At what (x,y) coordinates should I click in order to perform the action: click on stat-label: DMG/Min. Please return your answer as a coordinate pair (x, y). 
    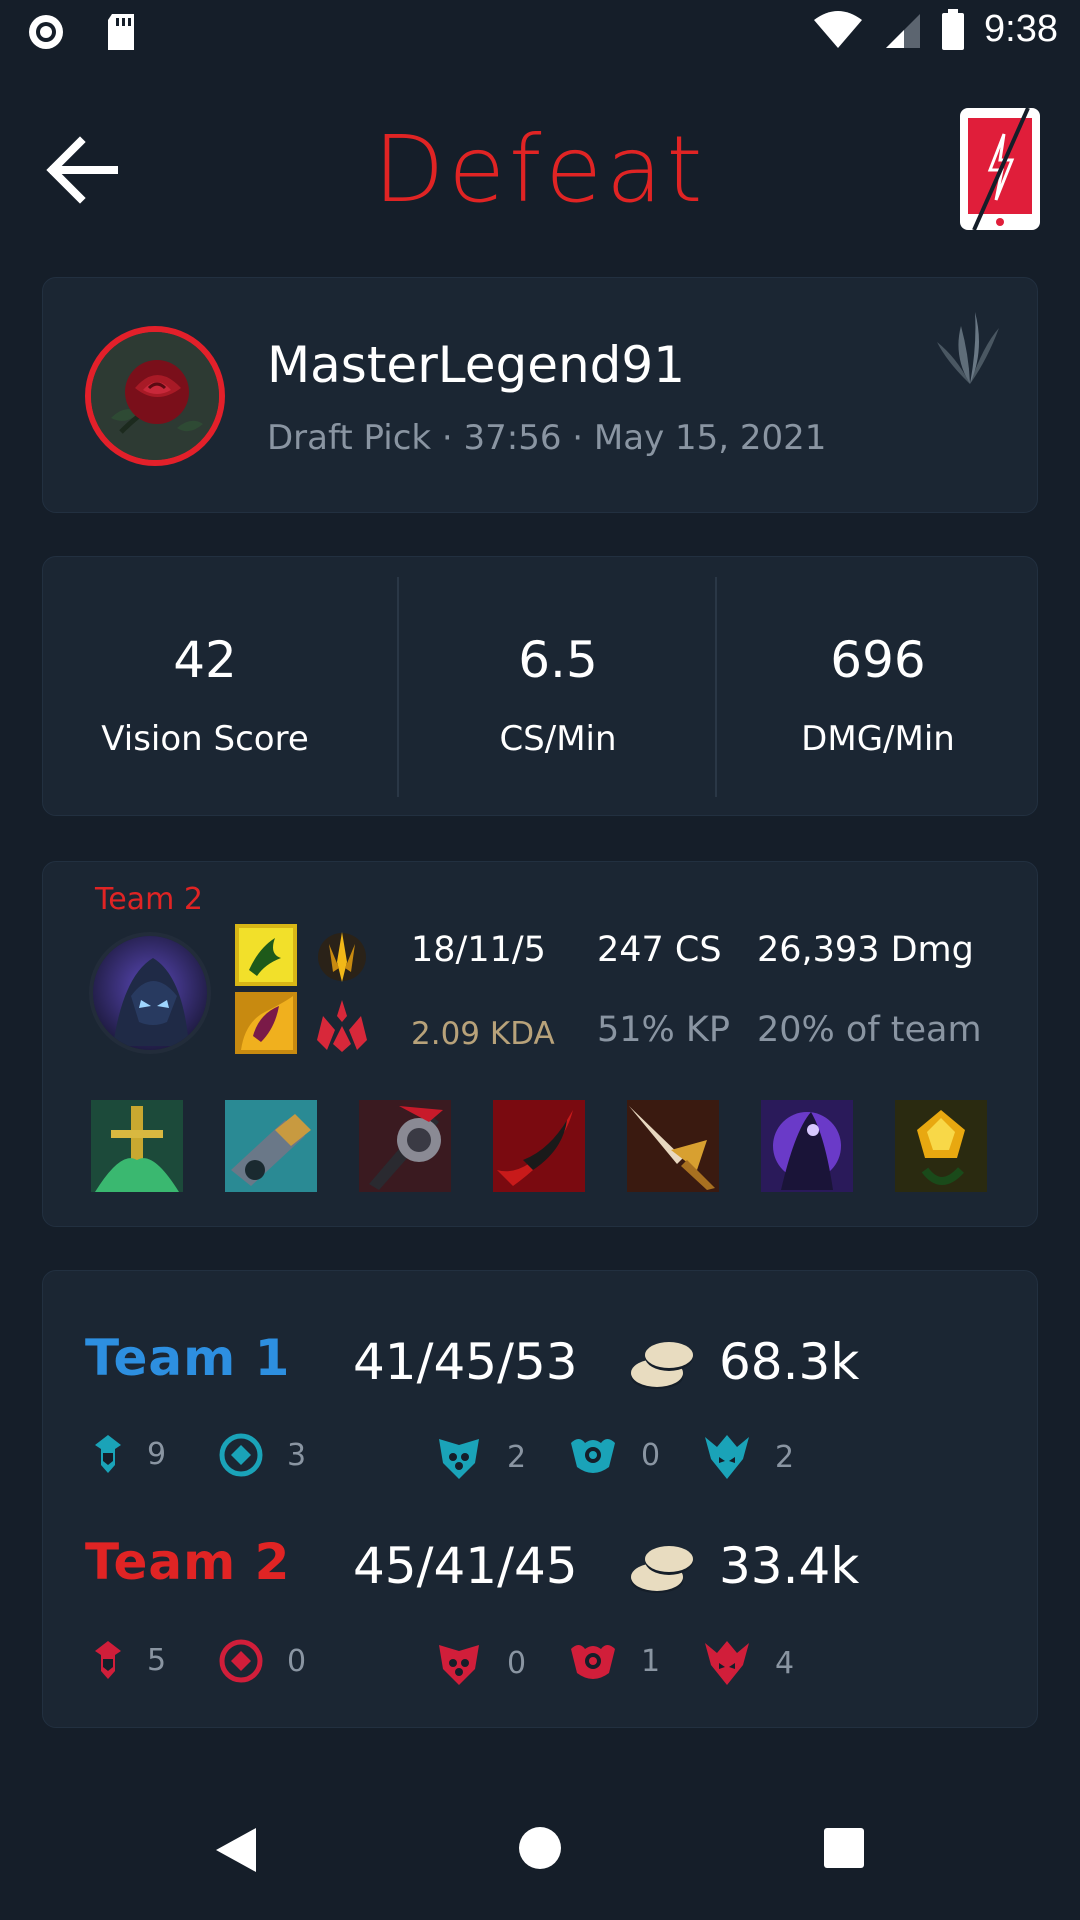
    Looking at the image, I should click on (878, 739).